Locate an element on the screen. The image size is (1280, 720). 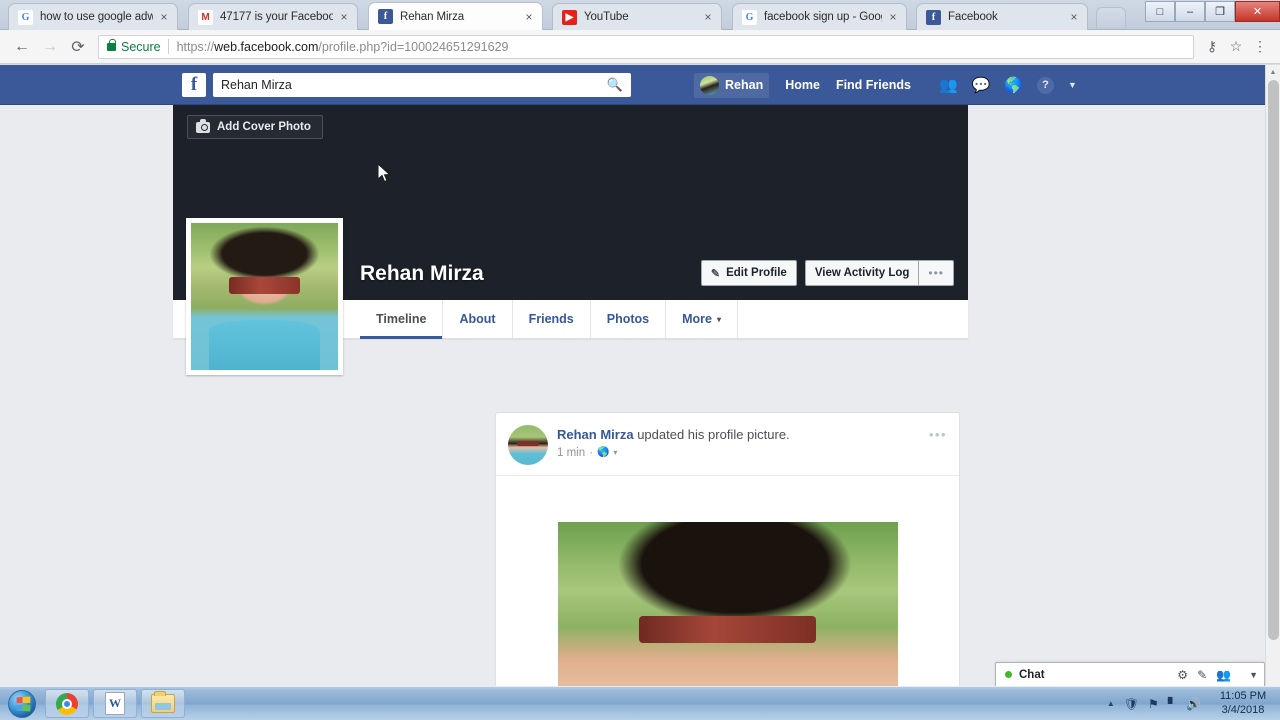
post-menu-icon: ••• is located at coordinates (938, 445).